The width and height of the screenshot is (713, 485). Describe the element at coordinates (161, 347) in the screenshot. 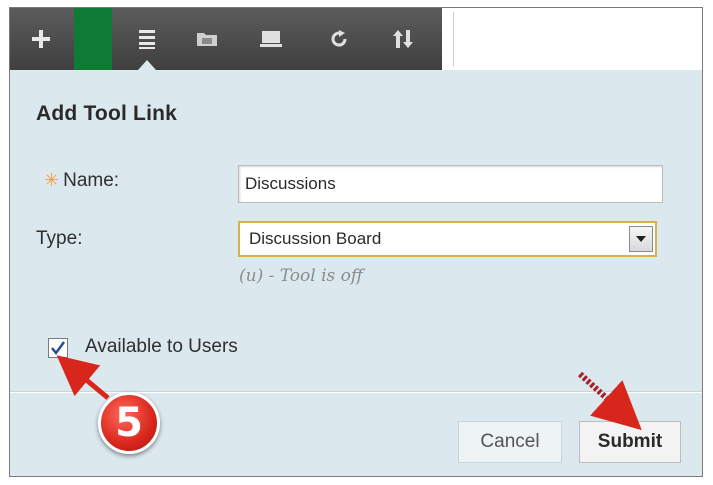

I see `available-to-users-label: Available to Users` at that location.